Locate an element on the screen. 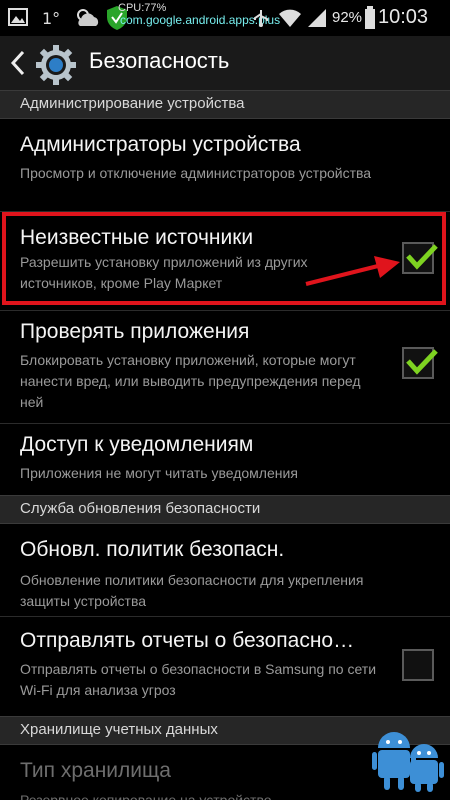 This screenshot has height=800, width=450. section-header-label: Служба обновления безопасности is located at coordinates (140, 508).